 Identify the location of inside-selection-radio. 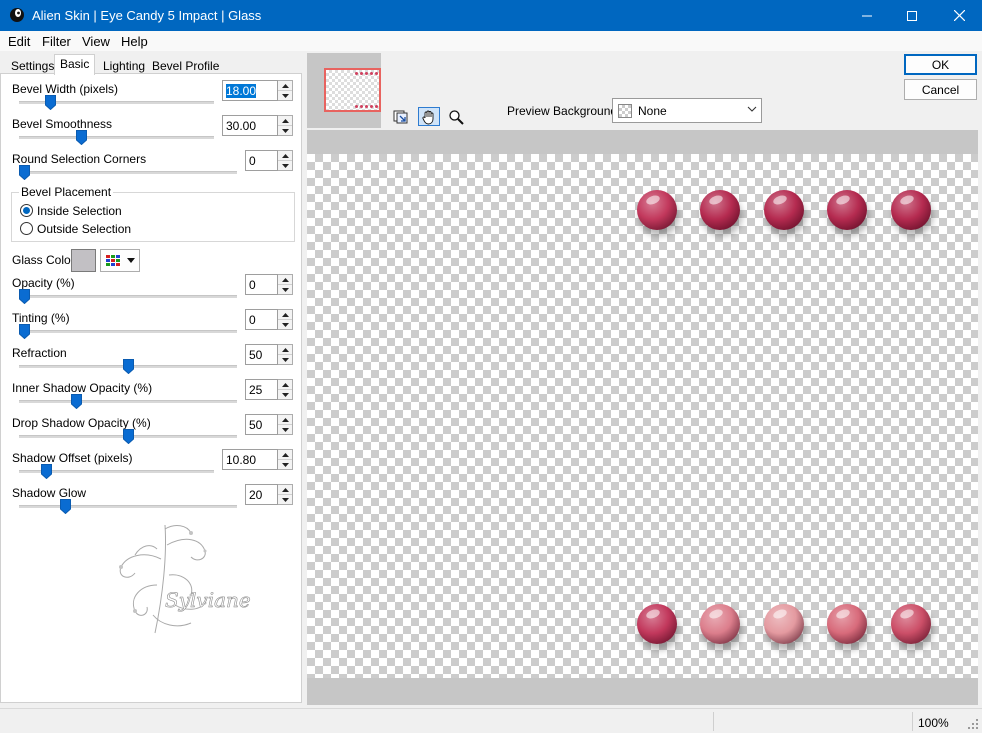
(26, 210).